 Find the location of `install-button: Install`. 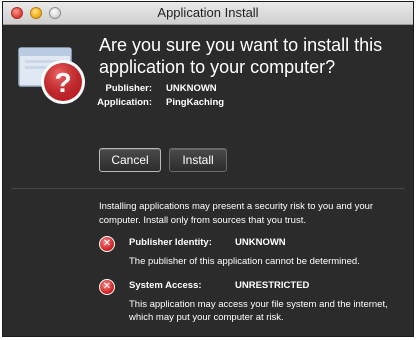

install-button: Install is located at coordinates (198, 160).